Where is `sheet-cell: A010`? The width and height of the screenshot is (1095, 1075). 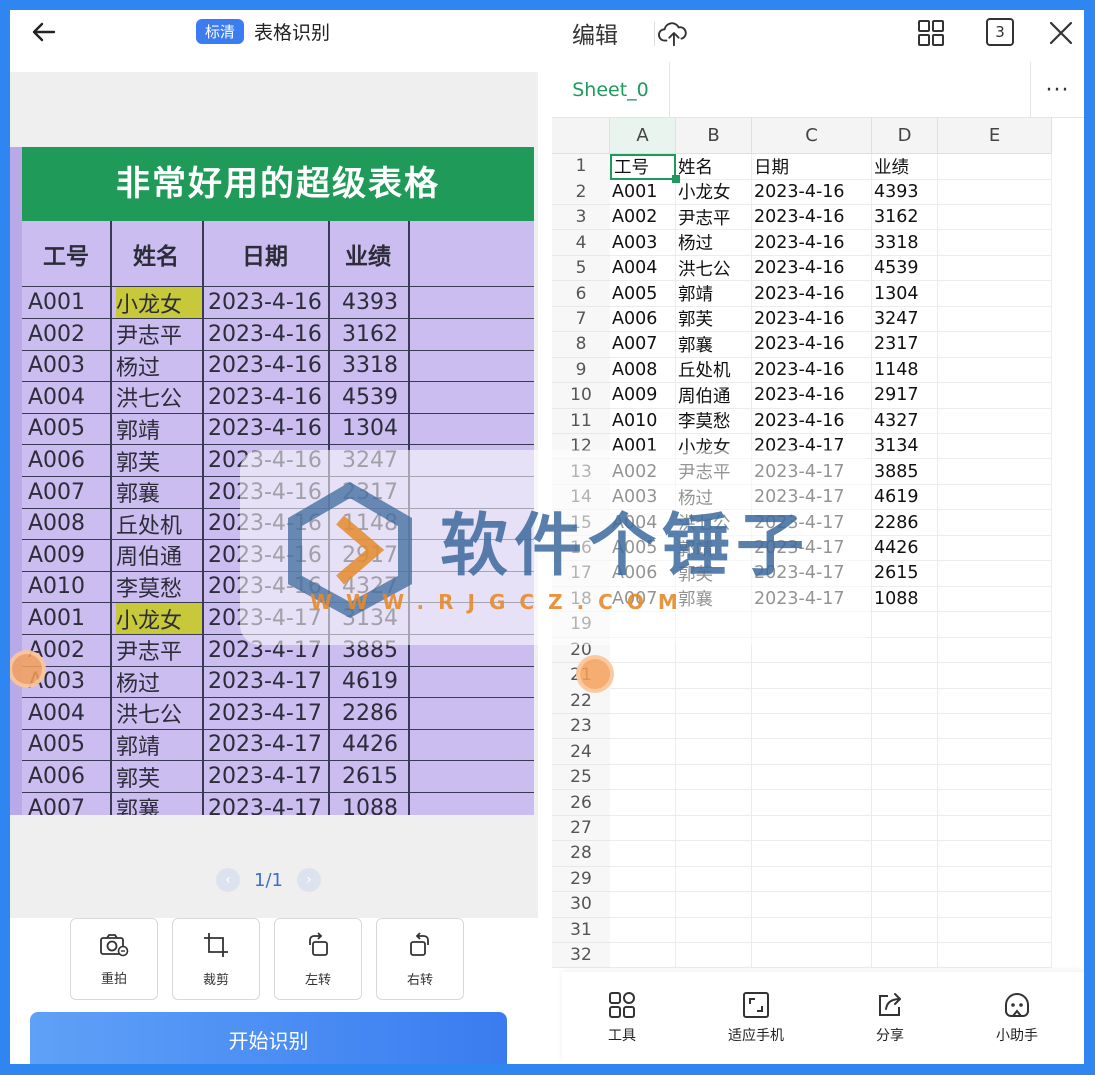
sheet-cell: A010 is located at coordinates (643, 421).